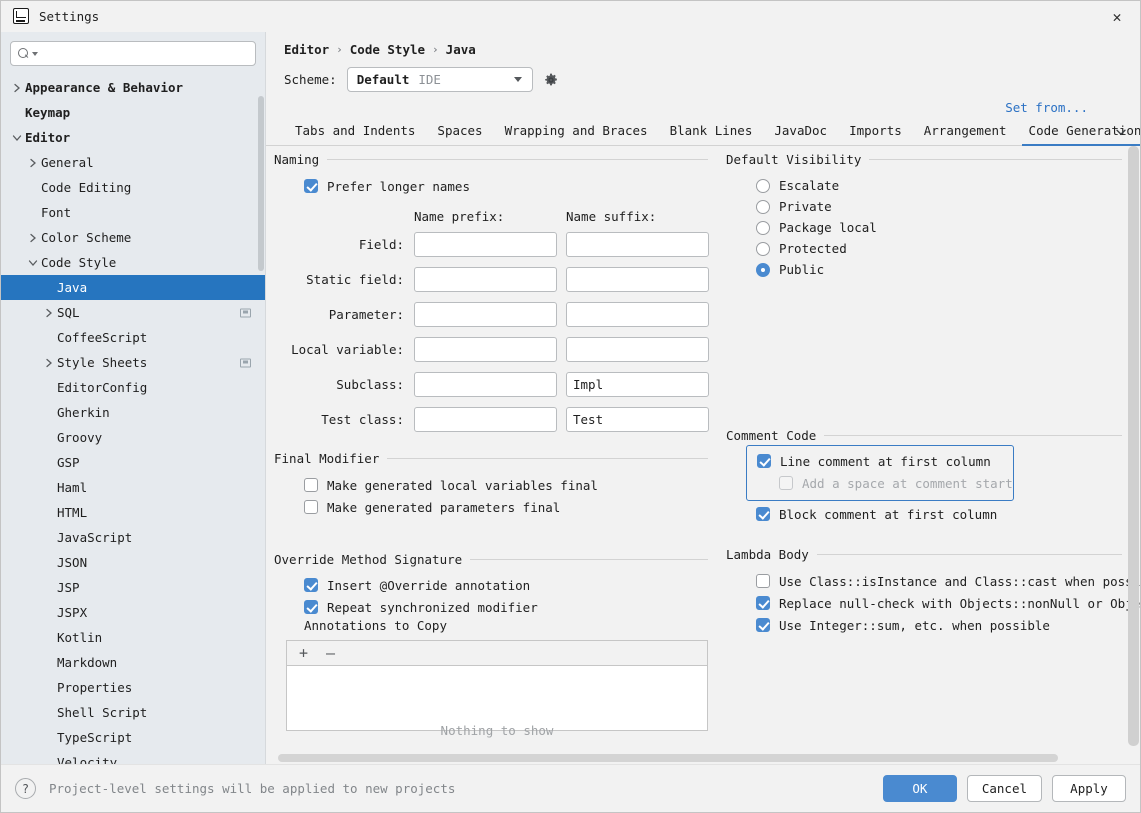  What do you see at coordinates (133, 712) in the screenshot?
I see `sidebar-item-shell-script: Shell Script` at bounding box center [133, 712].